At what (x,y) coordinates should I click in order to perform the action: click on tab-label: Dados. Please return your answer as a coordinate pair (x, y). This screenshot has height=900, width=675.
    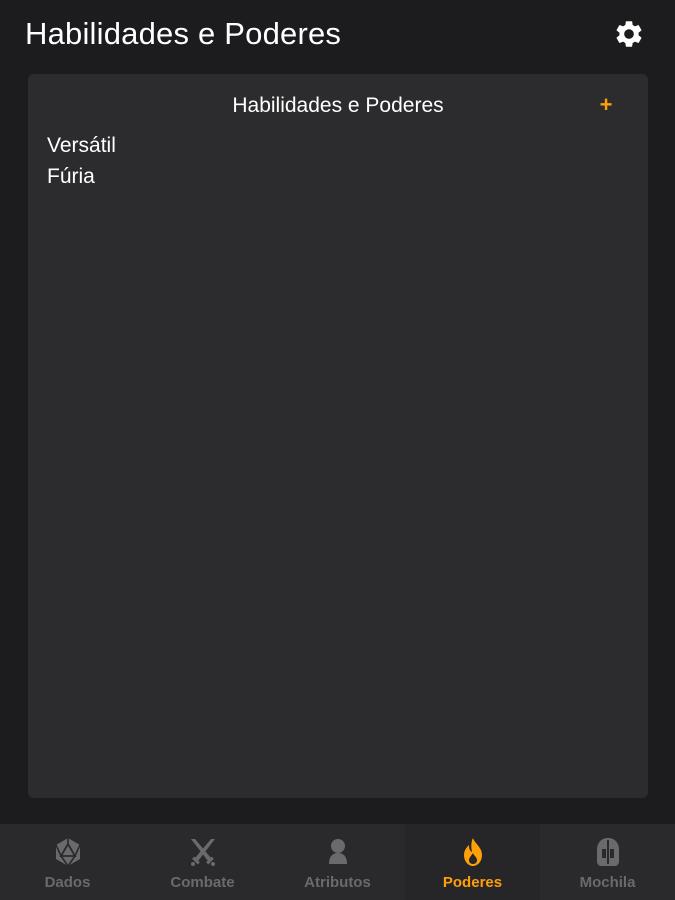
    Looking at the image, I should click on (67, 882).